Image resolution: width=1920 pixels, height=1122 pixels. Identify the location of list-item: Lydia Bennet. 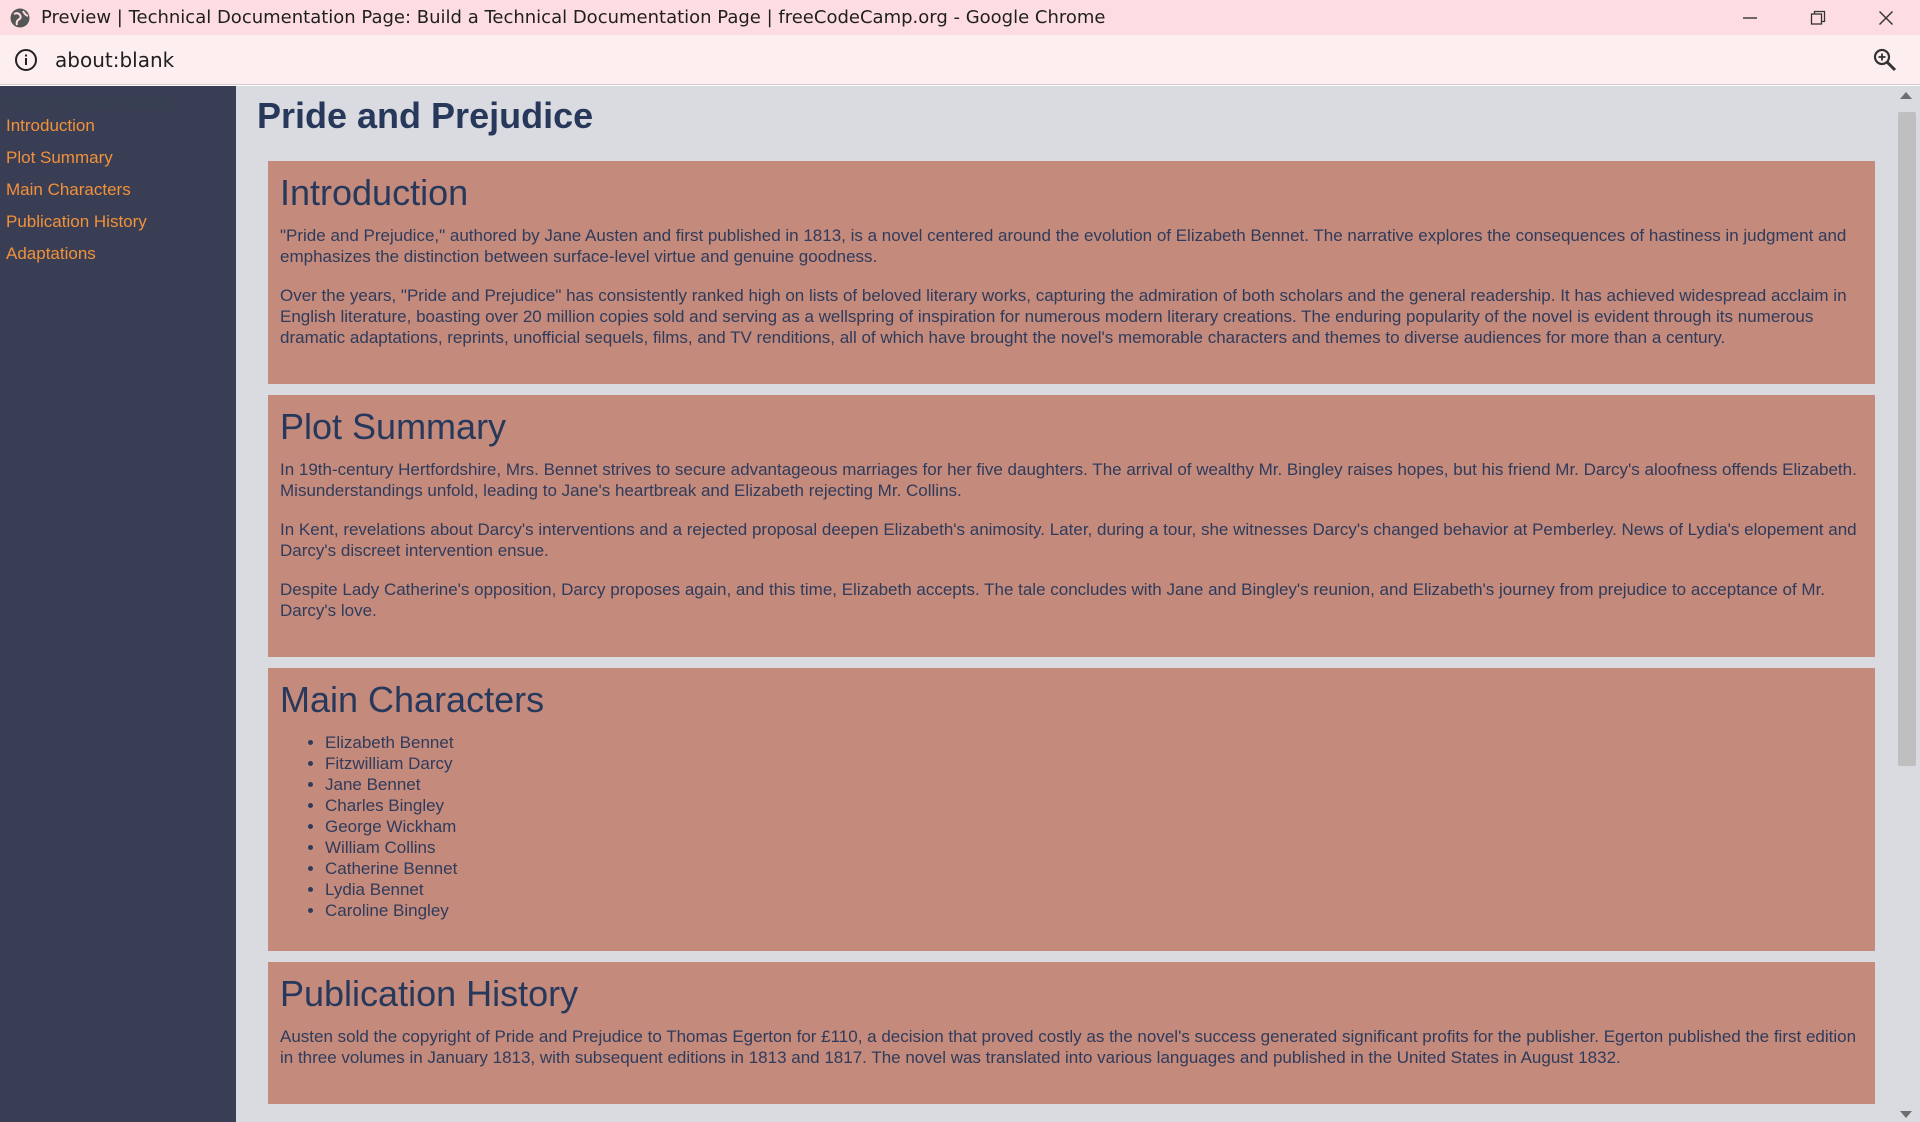
(1094, 889).